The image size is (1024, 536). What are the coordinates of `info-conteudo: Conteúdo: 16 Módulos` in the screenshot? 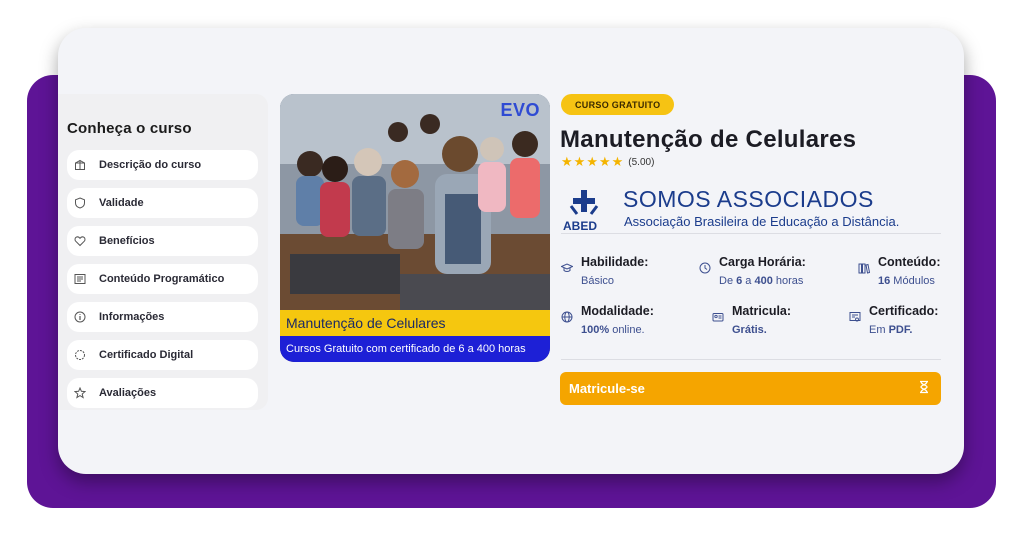 It's located at (911, 275).